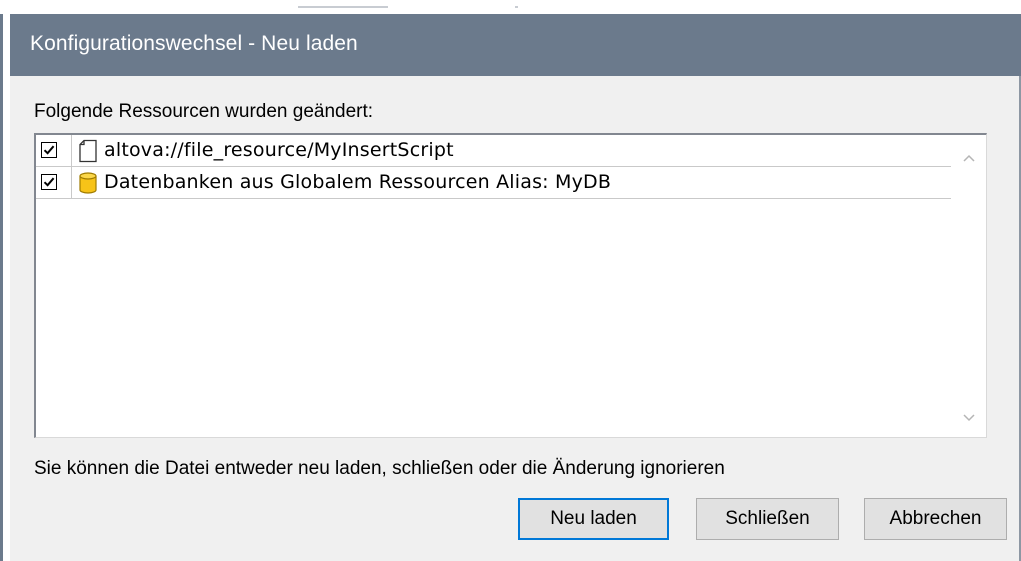 The width and height of the screenshot is (1021, 561). I want to click on resource-label: altova://file_resource/MyInsertScript, so click(279, 150).